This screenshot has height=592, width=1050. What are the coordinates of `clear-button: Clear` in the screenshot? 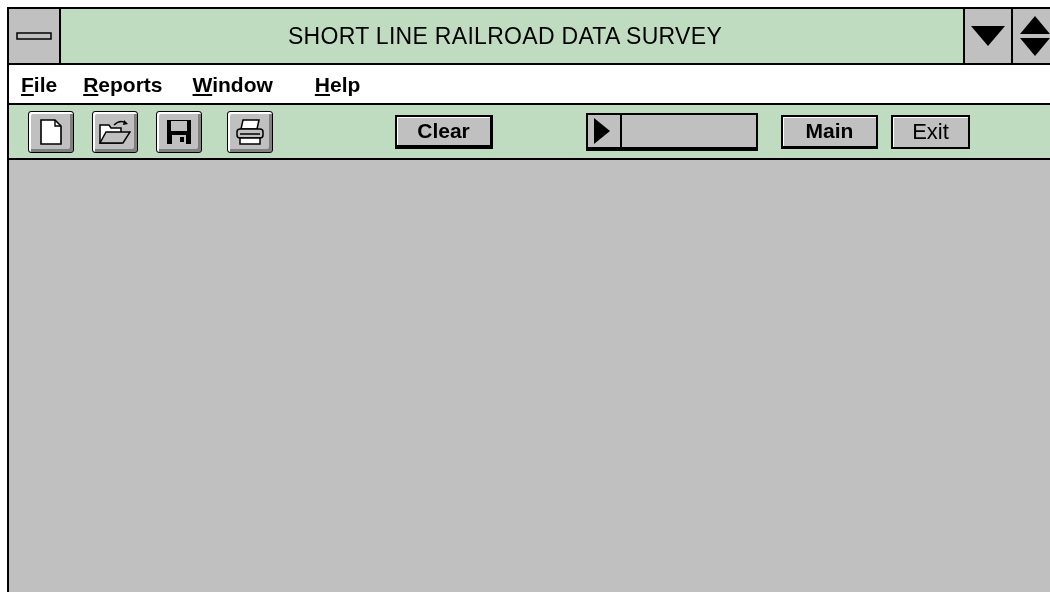 It's located at (444, 131).